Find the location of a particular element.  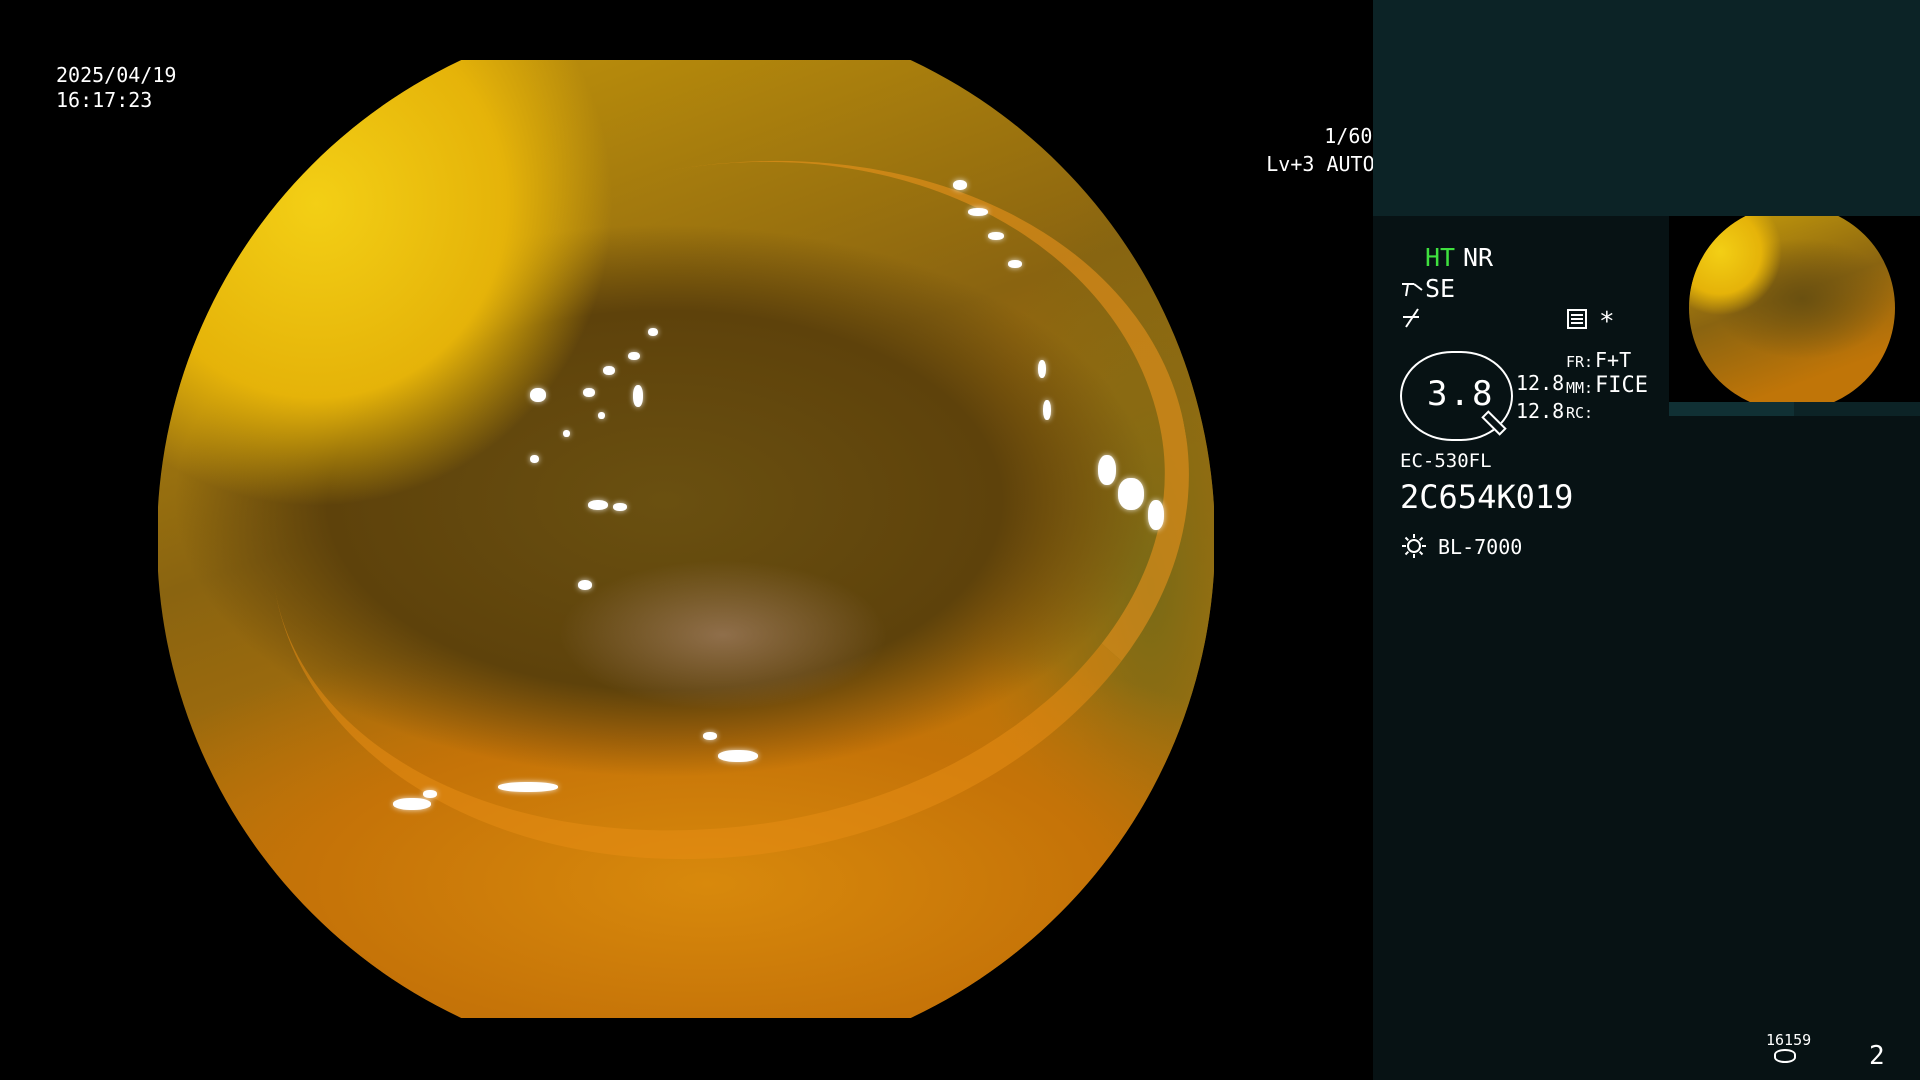

storage-icon is located at coordinates (1785, 1056).